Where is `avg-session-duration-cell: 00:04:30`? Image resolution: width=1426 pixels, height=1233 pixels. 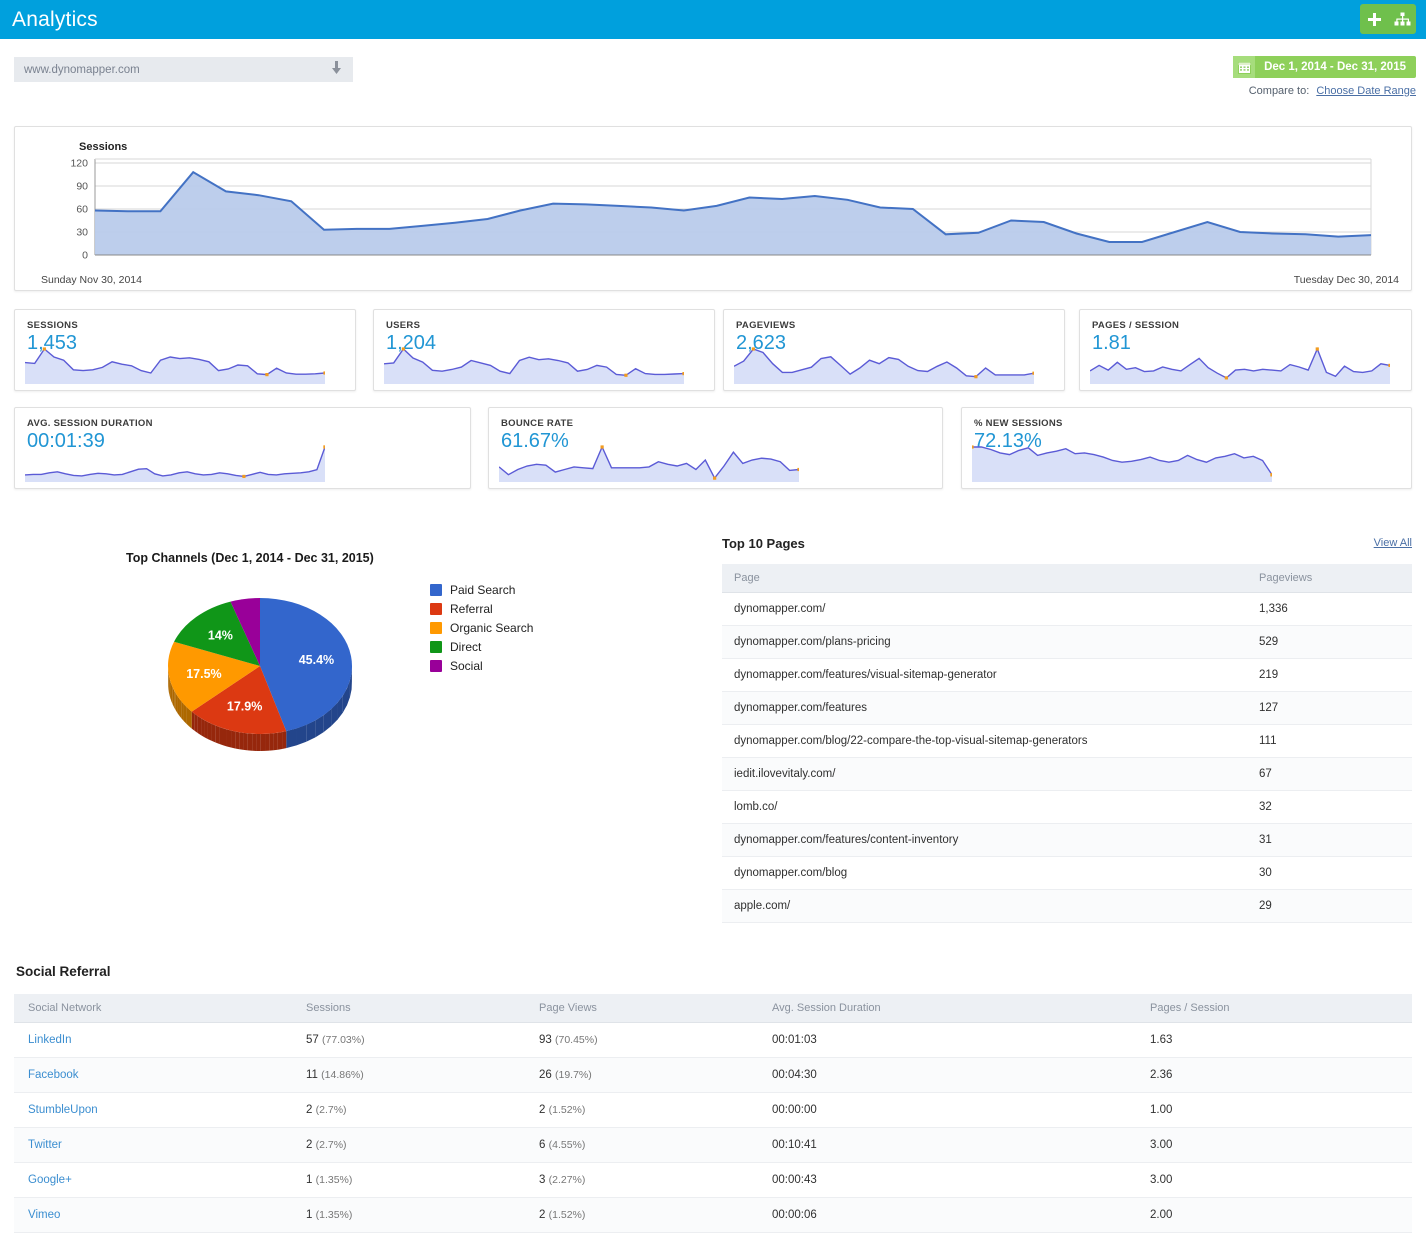
avg-session-duration-cell: 00:04:30 is located at coordinates (947, 1075).